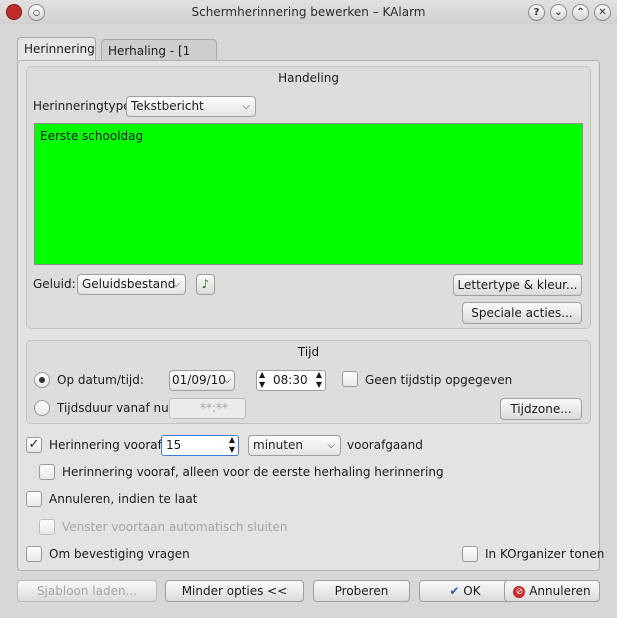 This screenshot has height=618, width=617. I want to click on confirm-ack-checkbox, so click(34, 554).